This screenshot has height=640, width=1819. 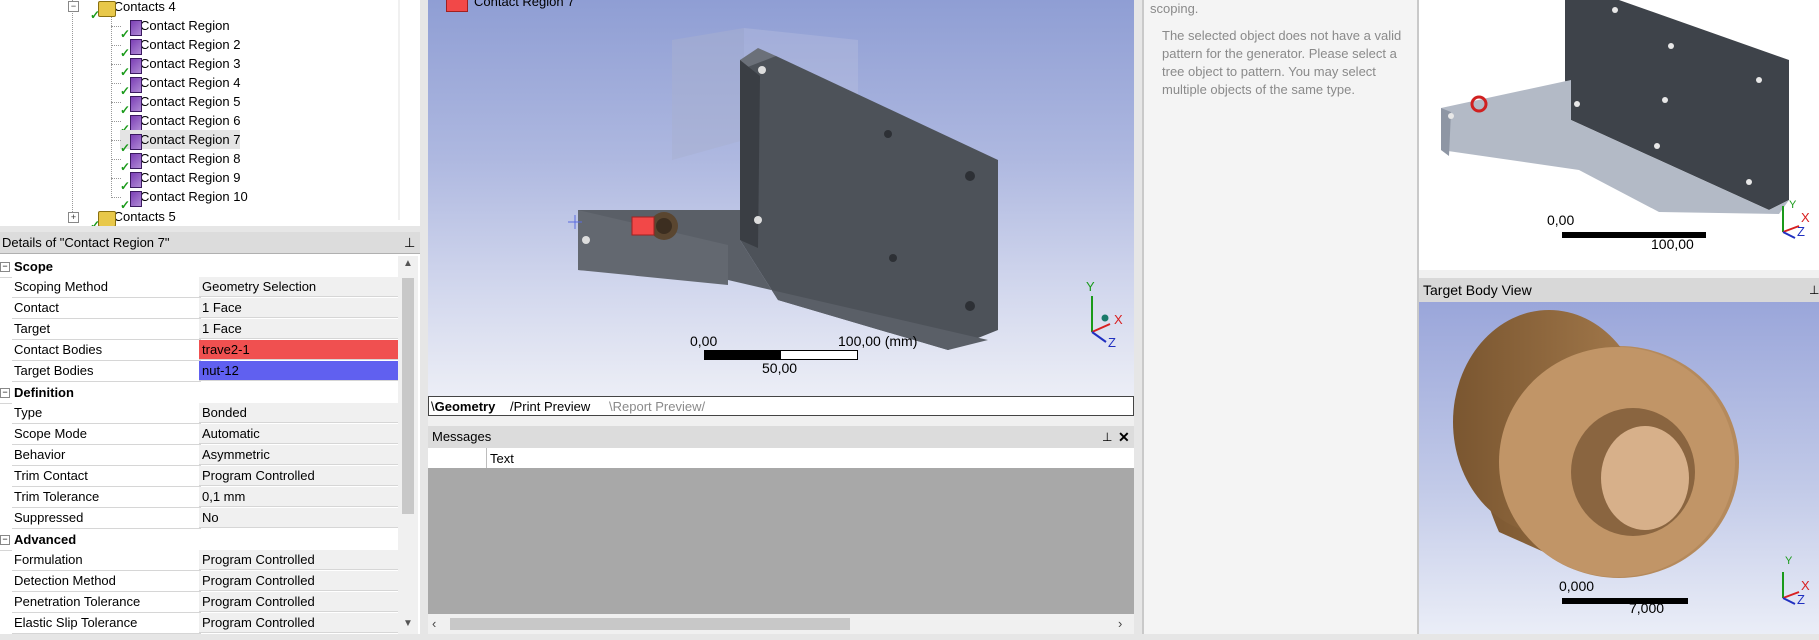 I want to click on section-scope: − Scope, so click(x=199, y=267).